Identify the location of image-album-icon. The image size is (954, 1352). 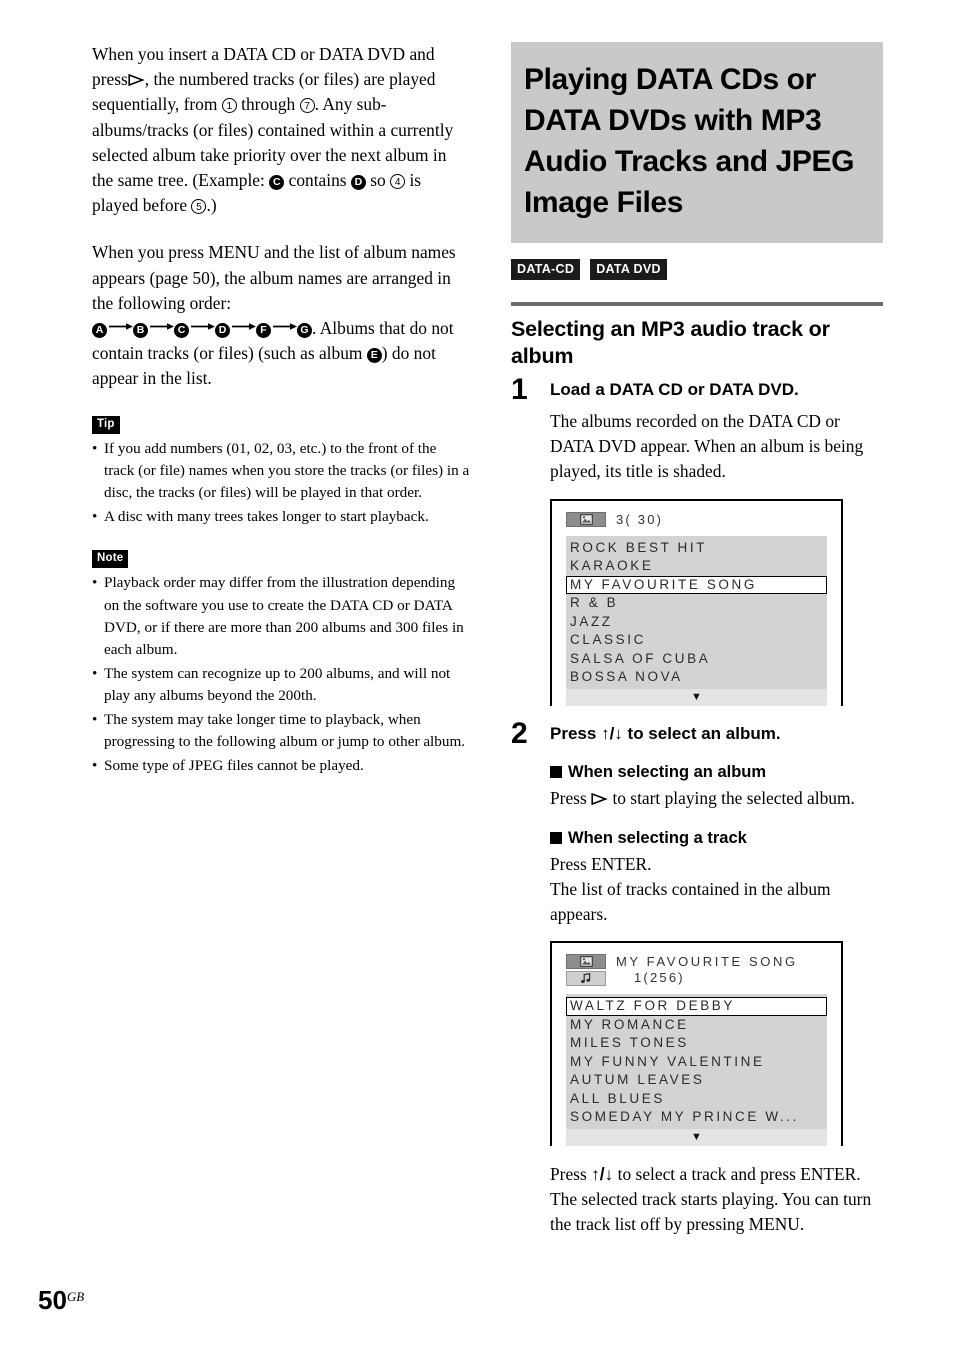
(586, 519).